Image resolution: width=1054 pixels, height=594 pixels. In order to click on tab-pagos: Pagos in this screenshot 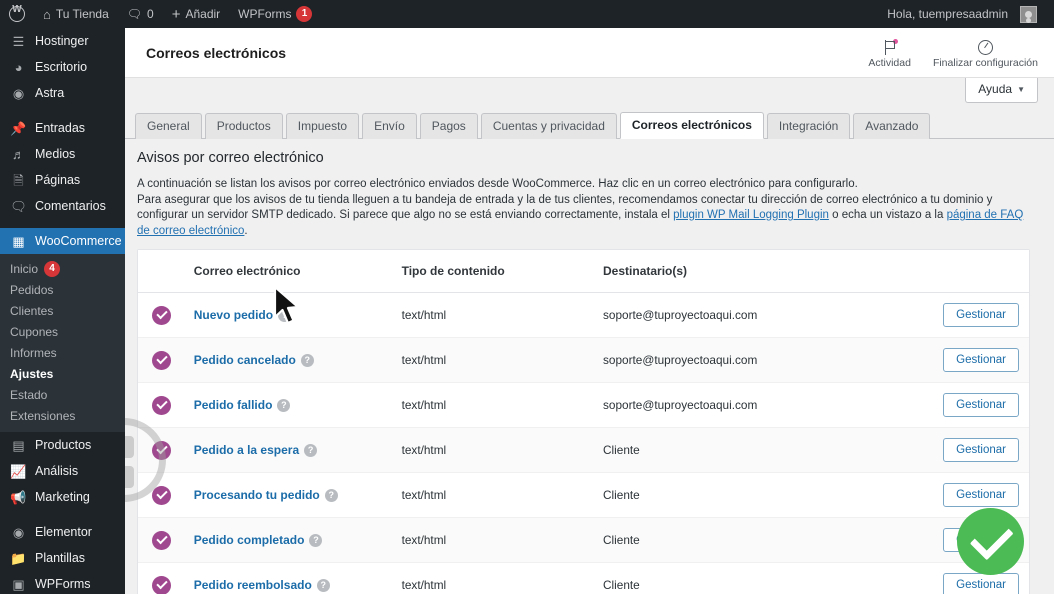, I will do `click(448, 126)`.